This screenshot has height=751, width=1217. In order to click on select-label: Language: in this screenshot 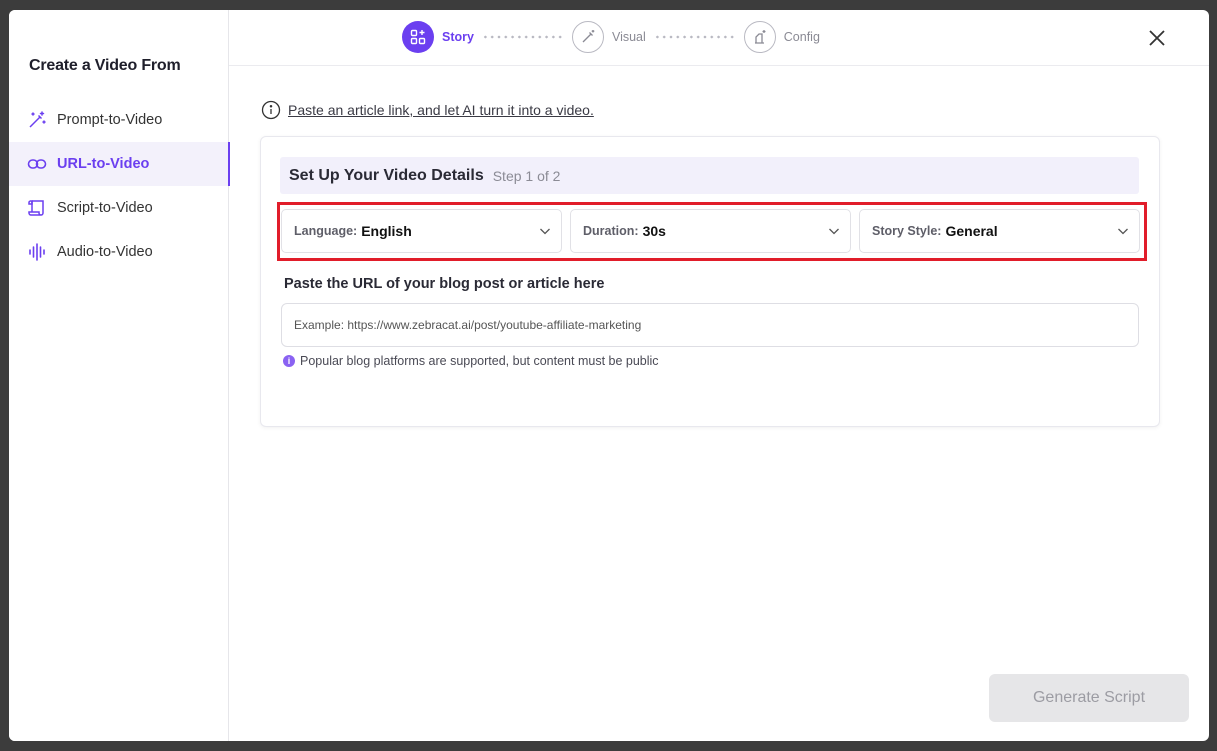, I will do `click(326, 231)`.